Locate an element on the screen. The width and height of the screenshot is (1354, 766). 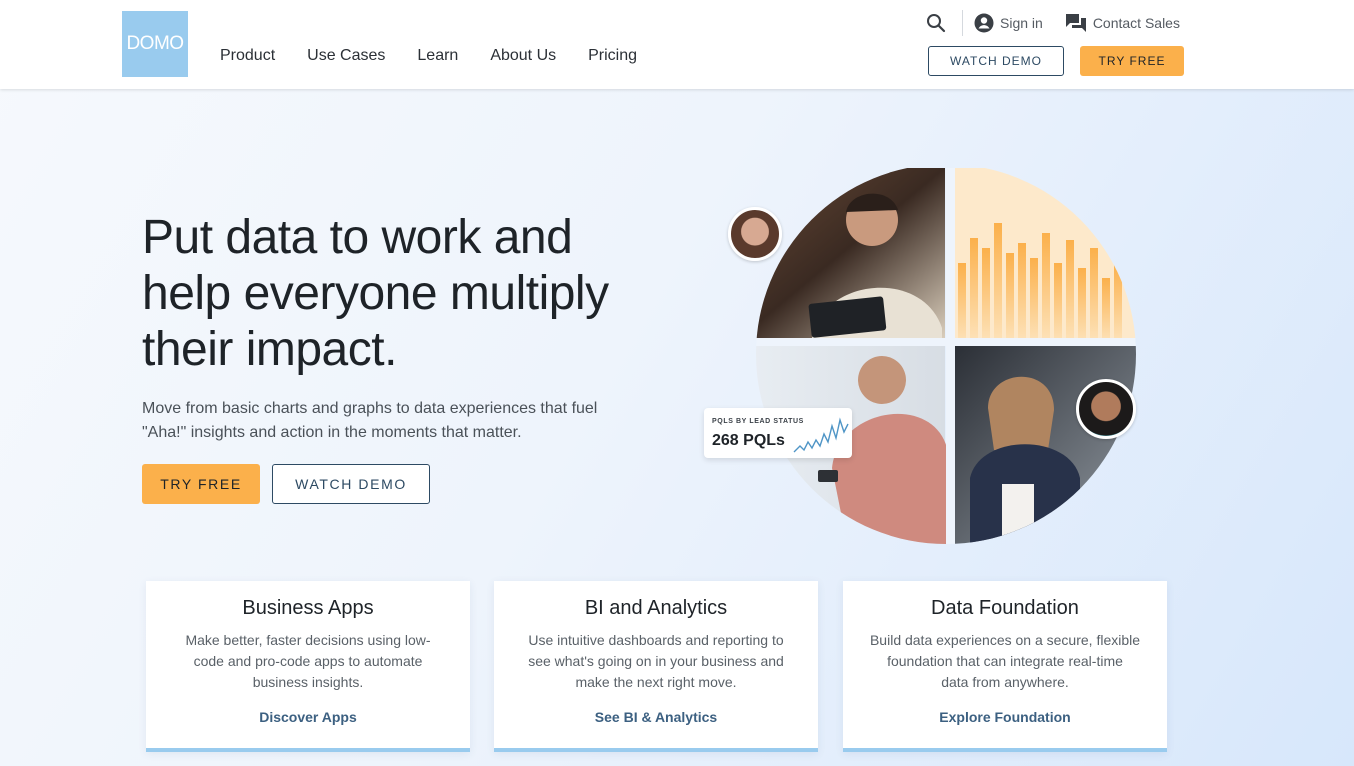
utility-bar: Sign in Contact Sales is located at coordinates (1063, 23).